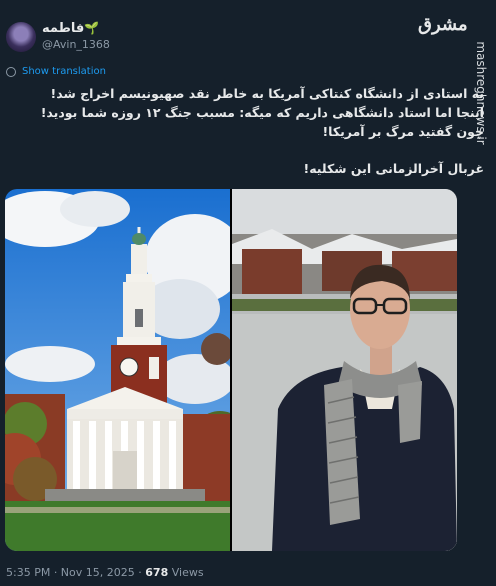 The image size is (496, 586). I want to click on author-name-row: فاطمه🌱, so click(70, 28).